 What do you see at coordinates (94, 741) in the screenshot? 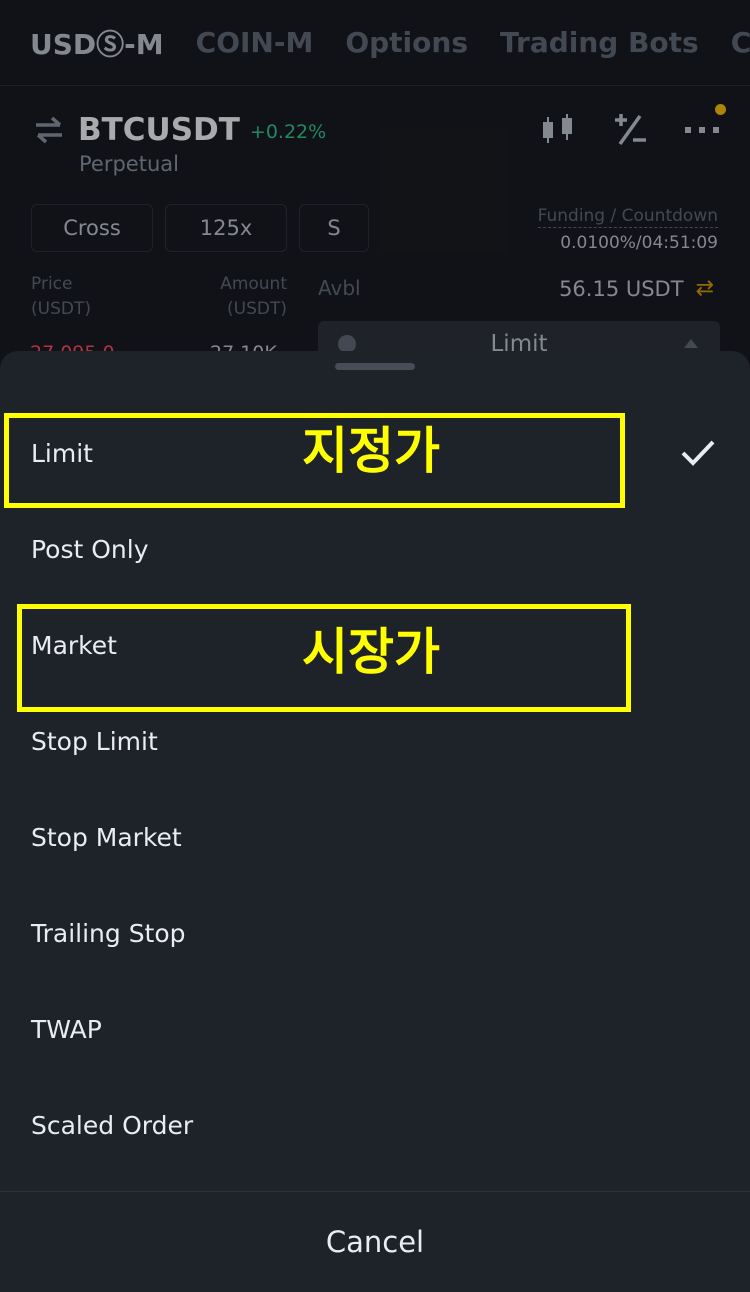
I see `option-label: Stop Limit` at bounding box center [94, 741].